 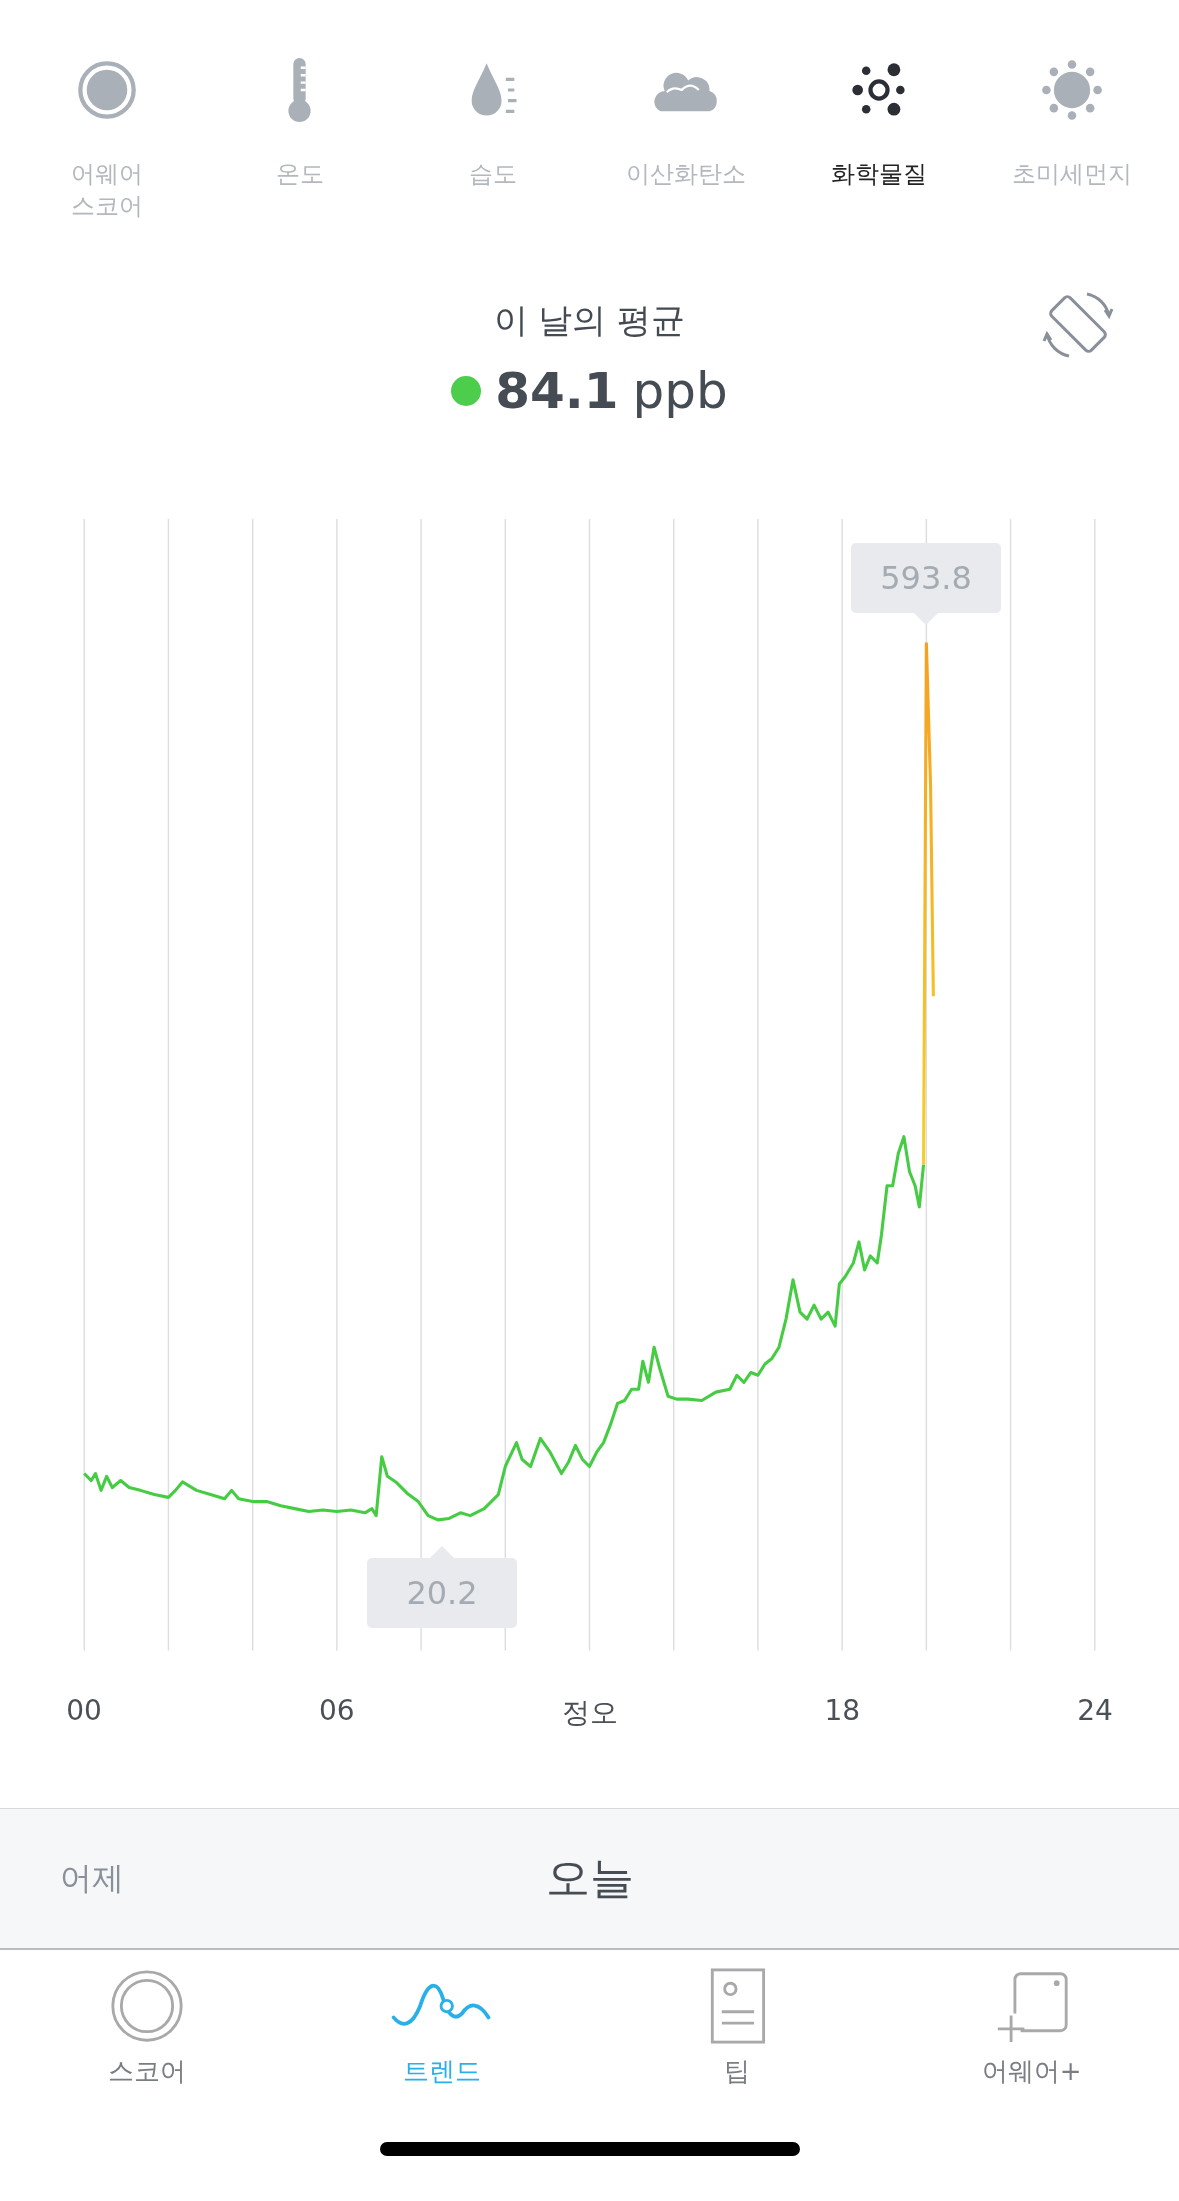 I want to click on nav-tab: 스코어, so click(x=147, y=2042).